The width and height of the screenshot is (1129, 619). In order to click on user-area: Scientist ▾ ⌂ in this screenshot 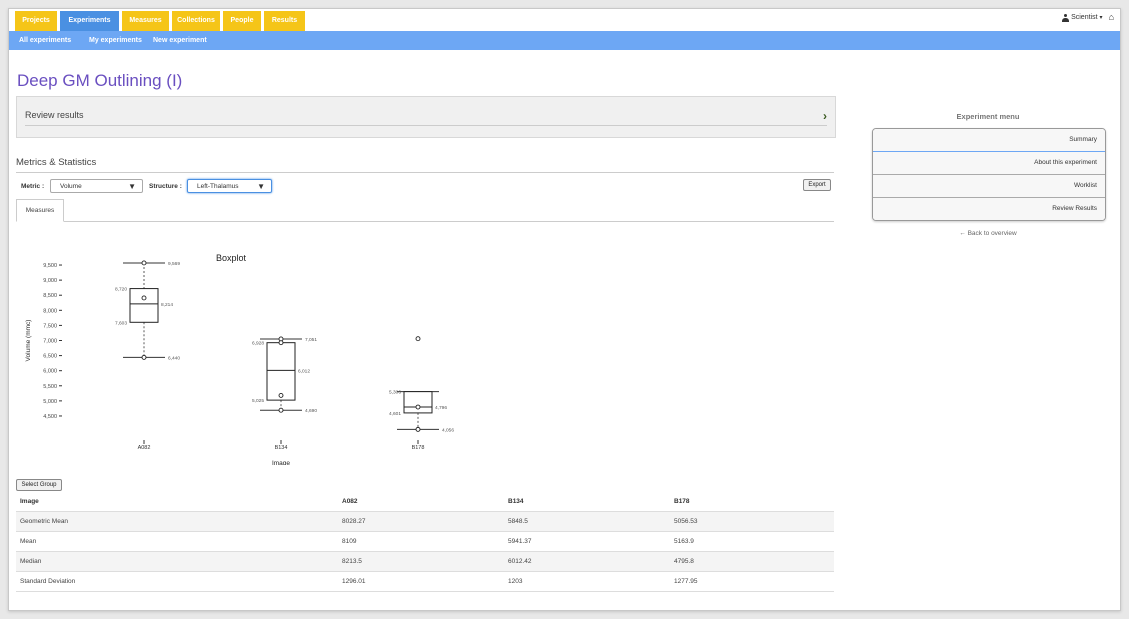, I will do `click(1088, 17)`.